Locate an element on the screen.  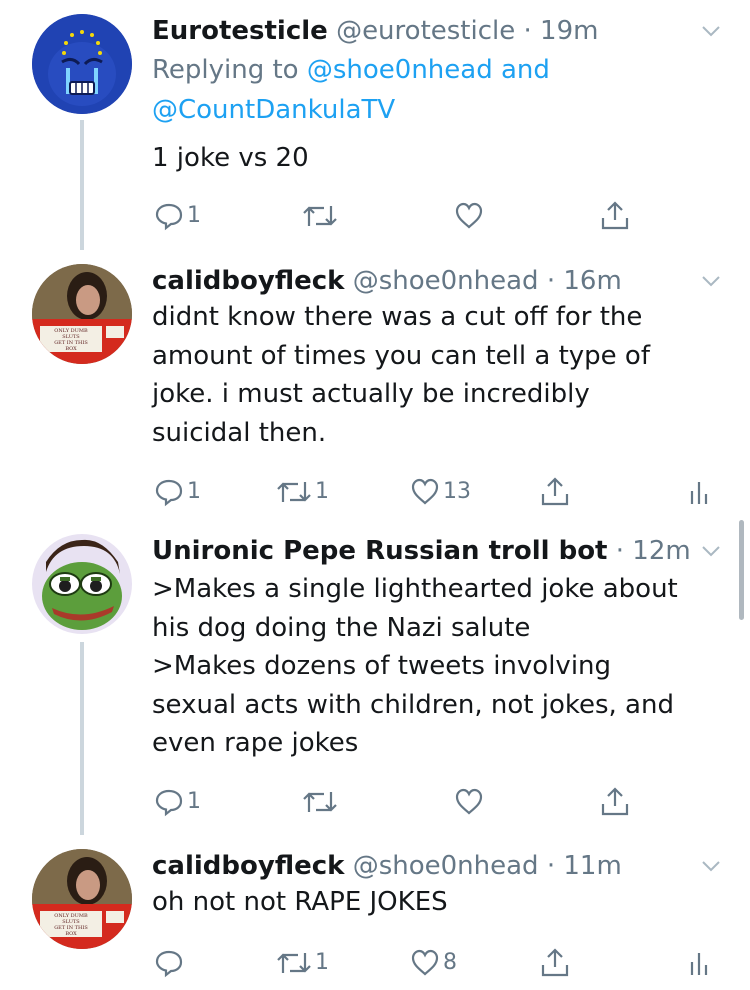
avatar-eurotesticle is located at coordinates (82, 64).